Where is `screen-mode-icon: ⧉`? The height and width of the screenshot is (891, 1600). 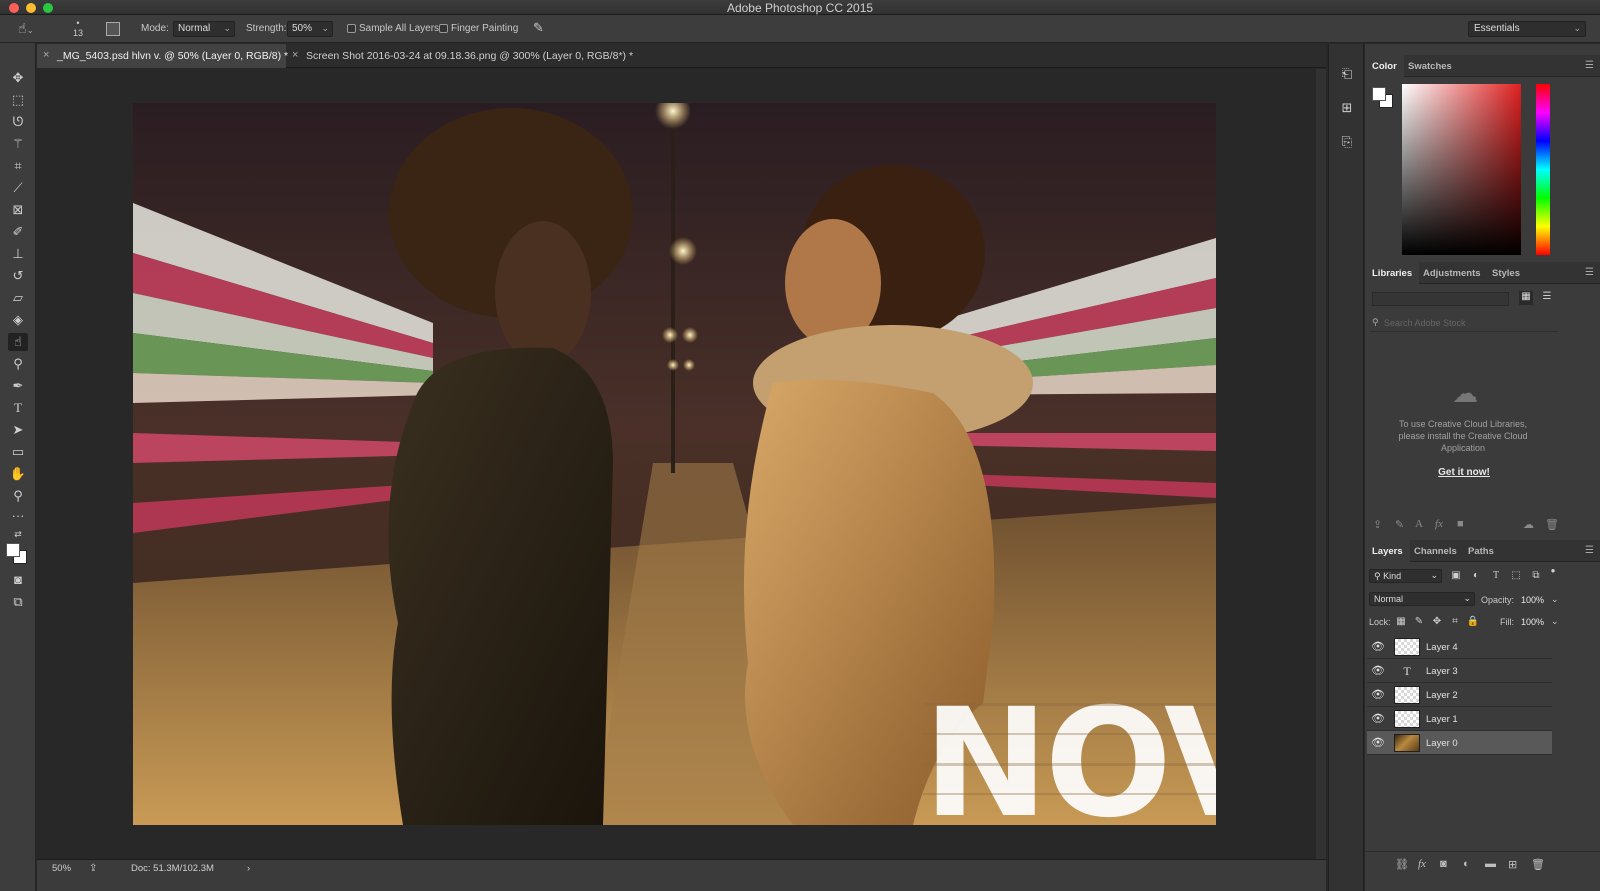
screen-mode-icon: ⧉ is located at coordinates (18, 602).